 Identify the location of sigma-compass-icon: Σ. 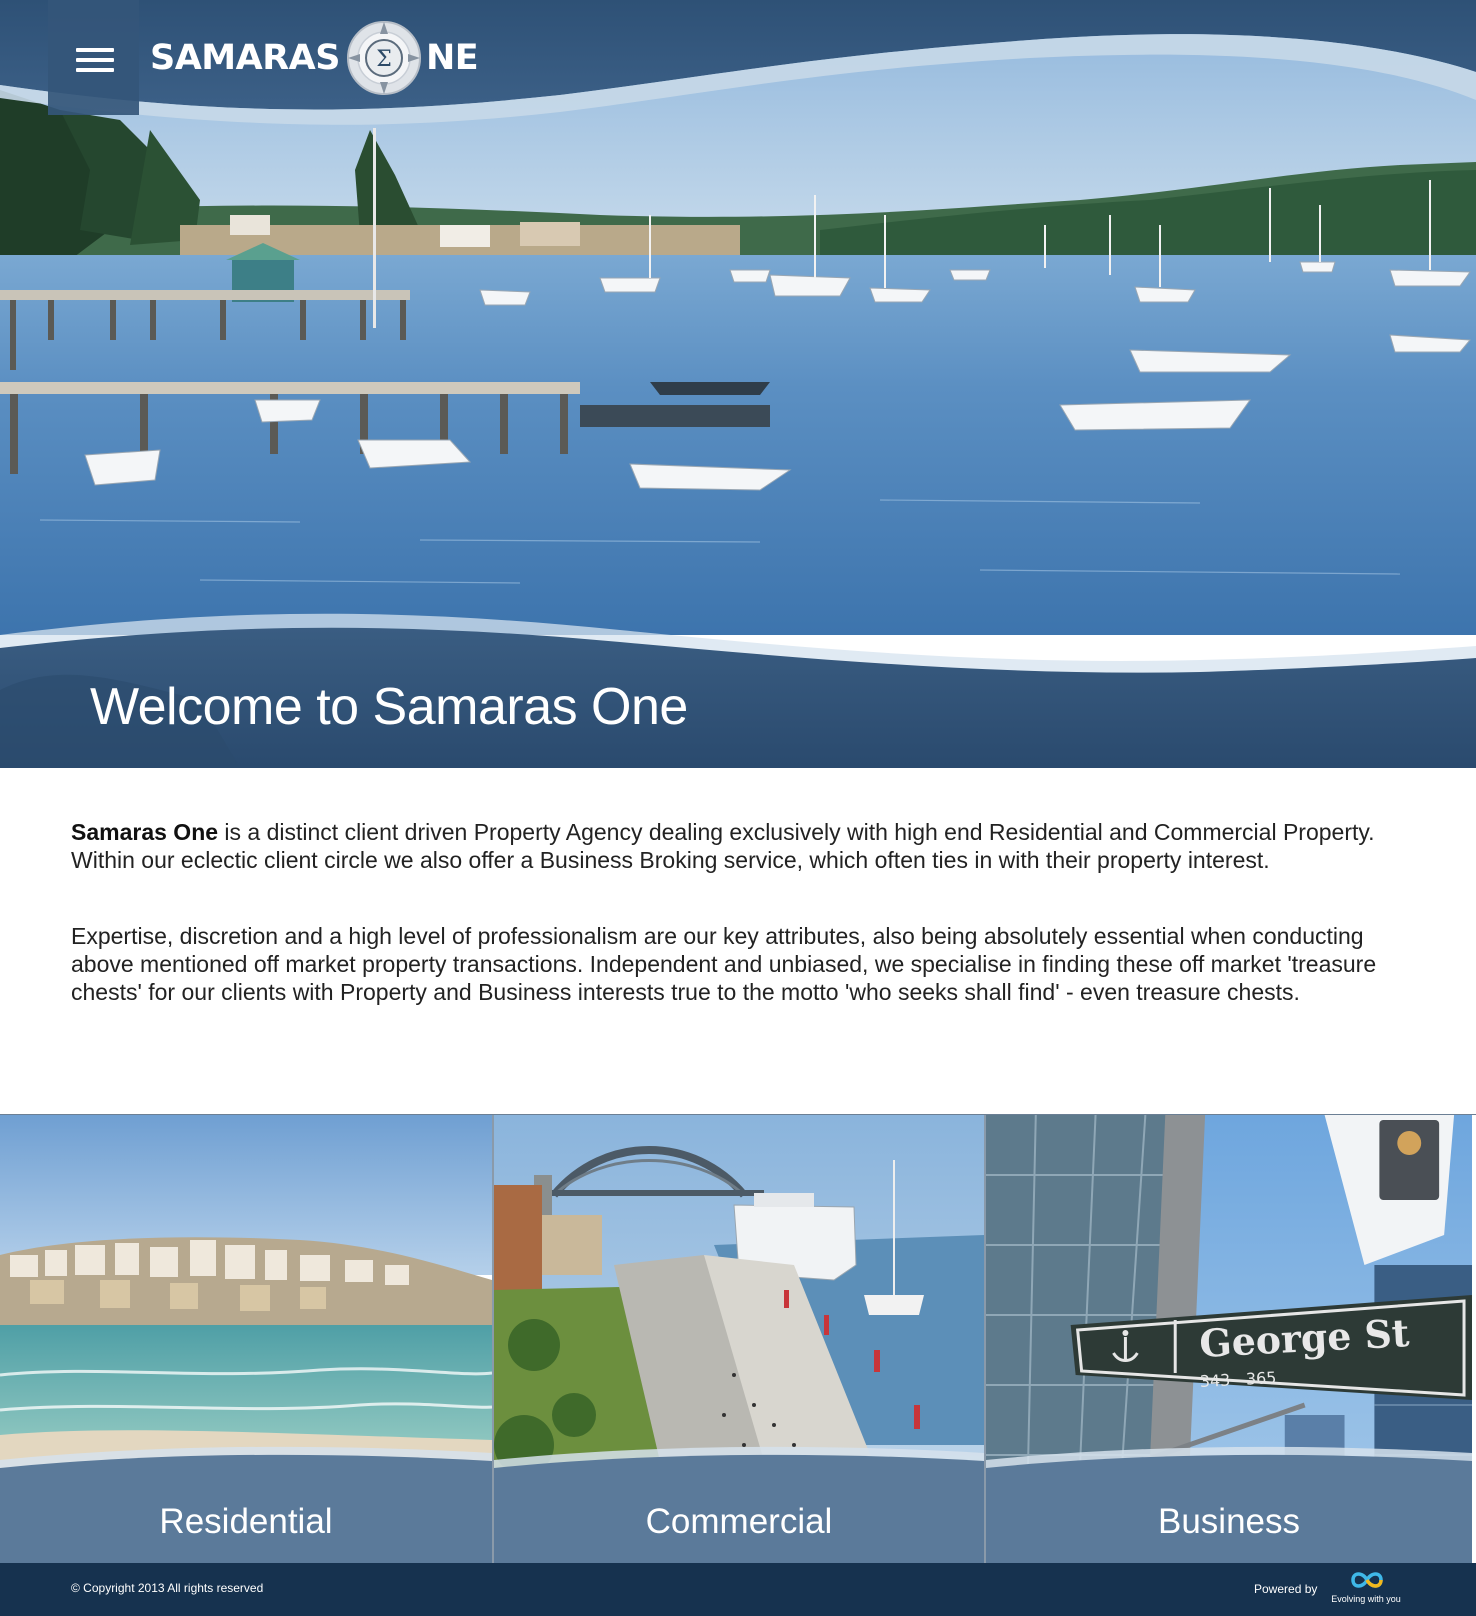
(383, 58).